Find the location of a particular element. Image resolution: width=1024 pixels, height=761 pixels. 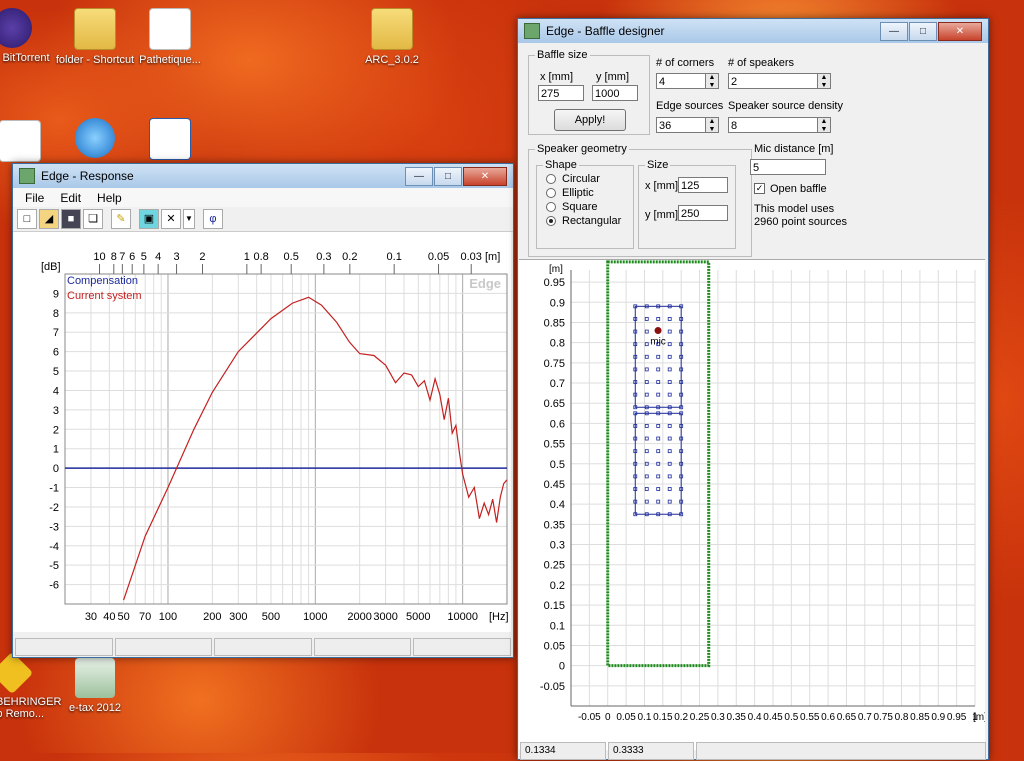

desktop-icon-folder-shortcut: folder - Shortcut is located at coordinates (95, 37).